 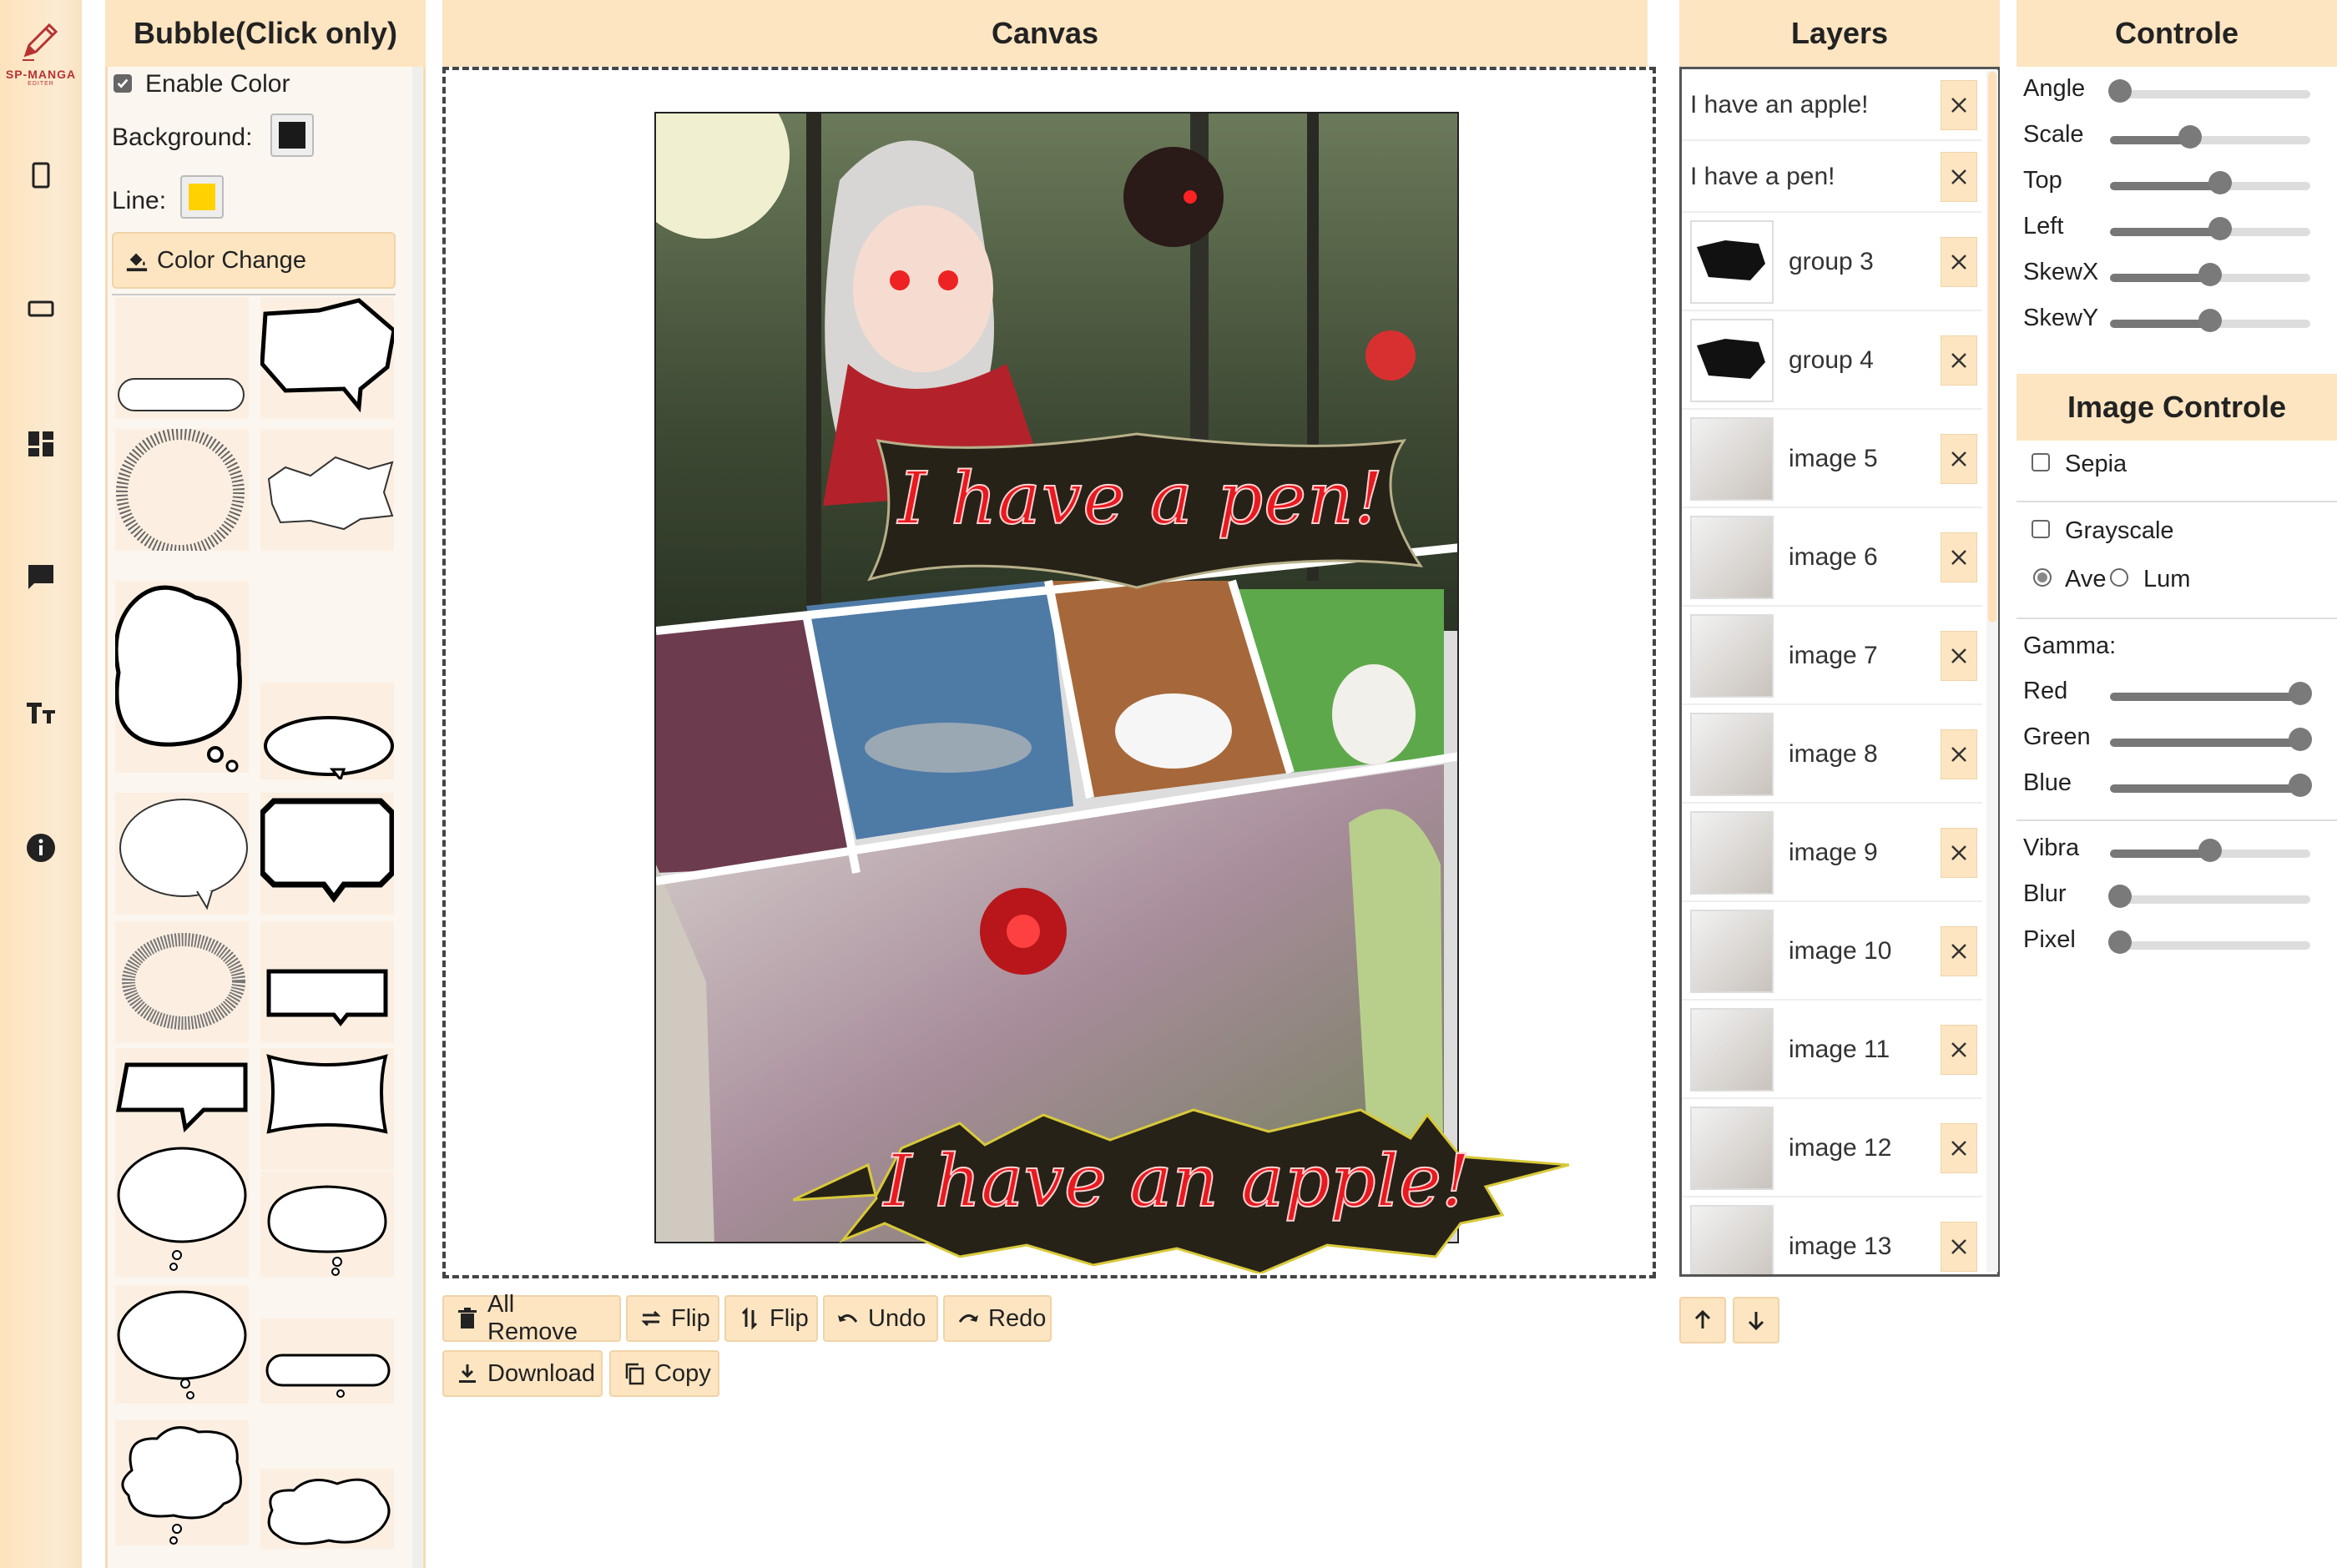 I want to click on layer-up-button, so click(x=1702, y=1320).